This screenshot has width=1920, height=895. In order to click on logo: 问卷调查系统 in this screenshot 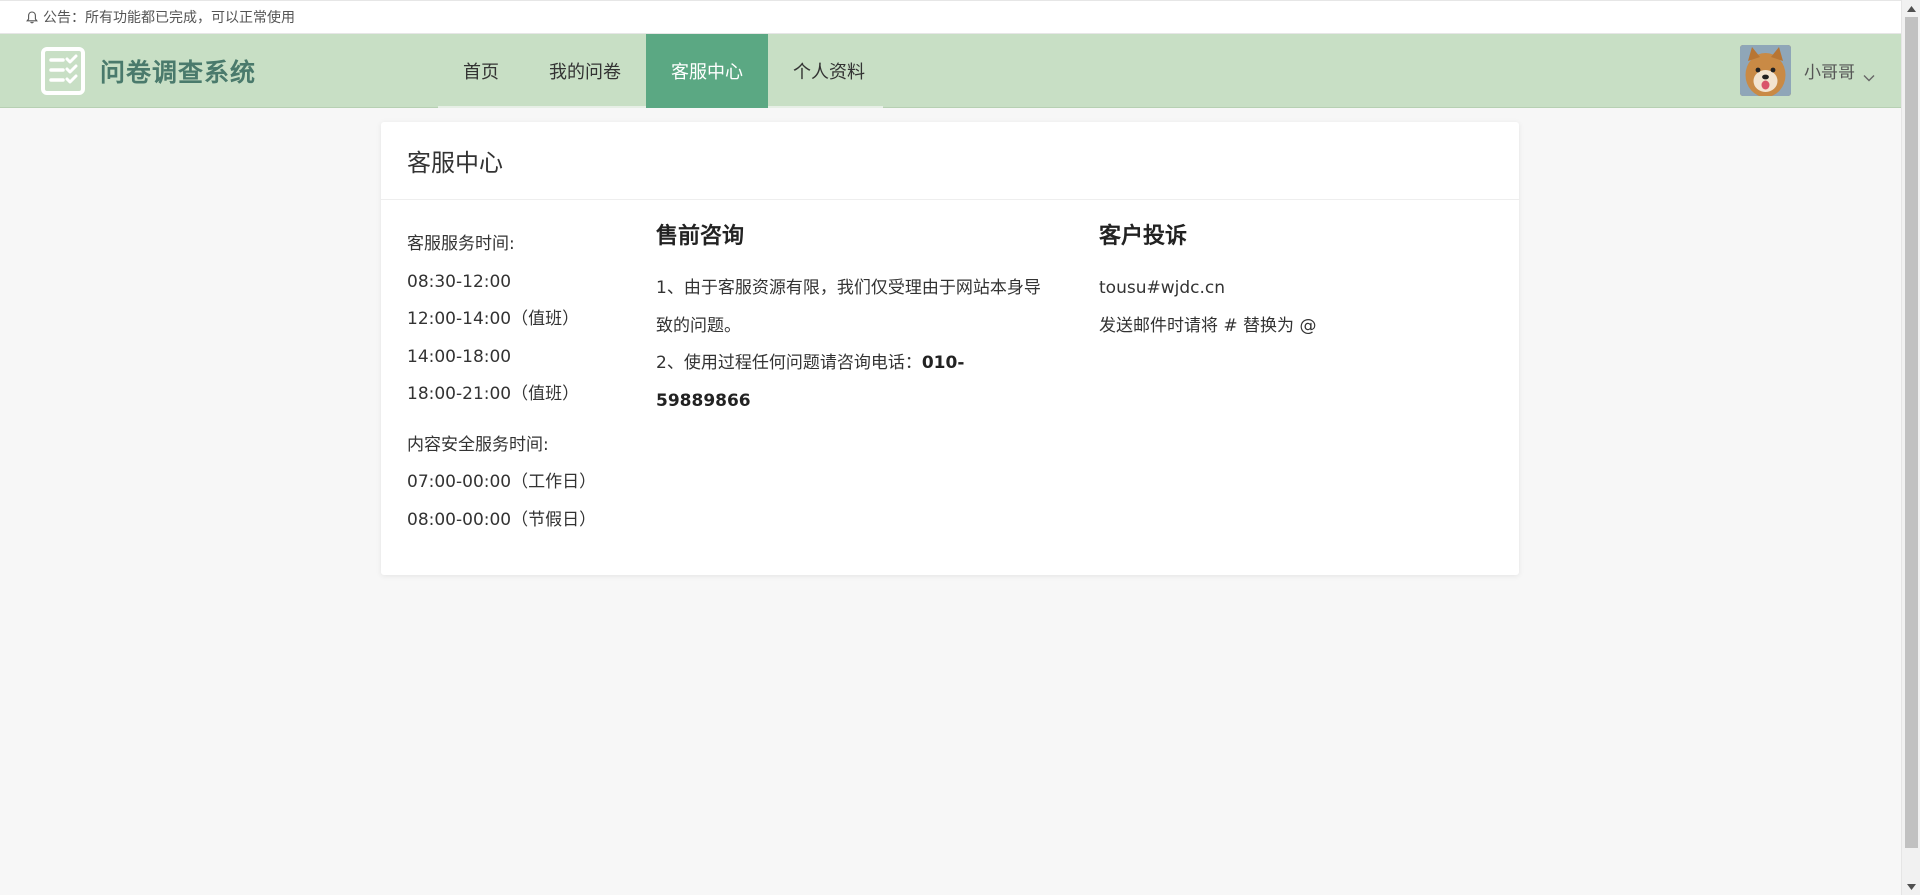, I will do `click(148, 71)`.